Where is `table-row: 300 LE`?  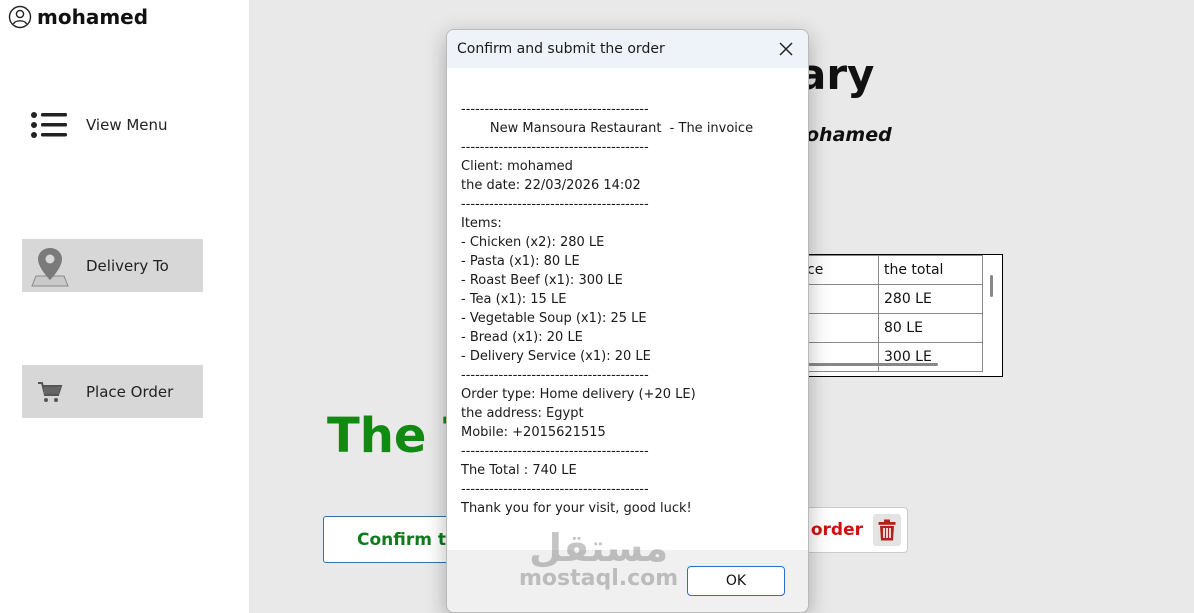
table-row: 300 LE is located at coordinates (892, 357).